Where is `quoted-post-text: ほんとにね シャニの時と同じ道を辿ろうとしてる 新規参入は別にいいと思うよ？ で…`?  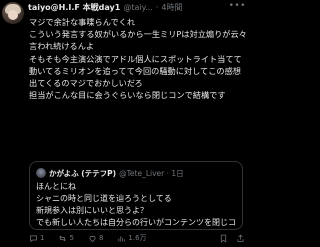
quoted-post-text: ほんとにね シャニの時と同じ道を辿ろうとしてる 新規参入は別にいいと思うよ？ で… is located at coordinates (136, 204).